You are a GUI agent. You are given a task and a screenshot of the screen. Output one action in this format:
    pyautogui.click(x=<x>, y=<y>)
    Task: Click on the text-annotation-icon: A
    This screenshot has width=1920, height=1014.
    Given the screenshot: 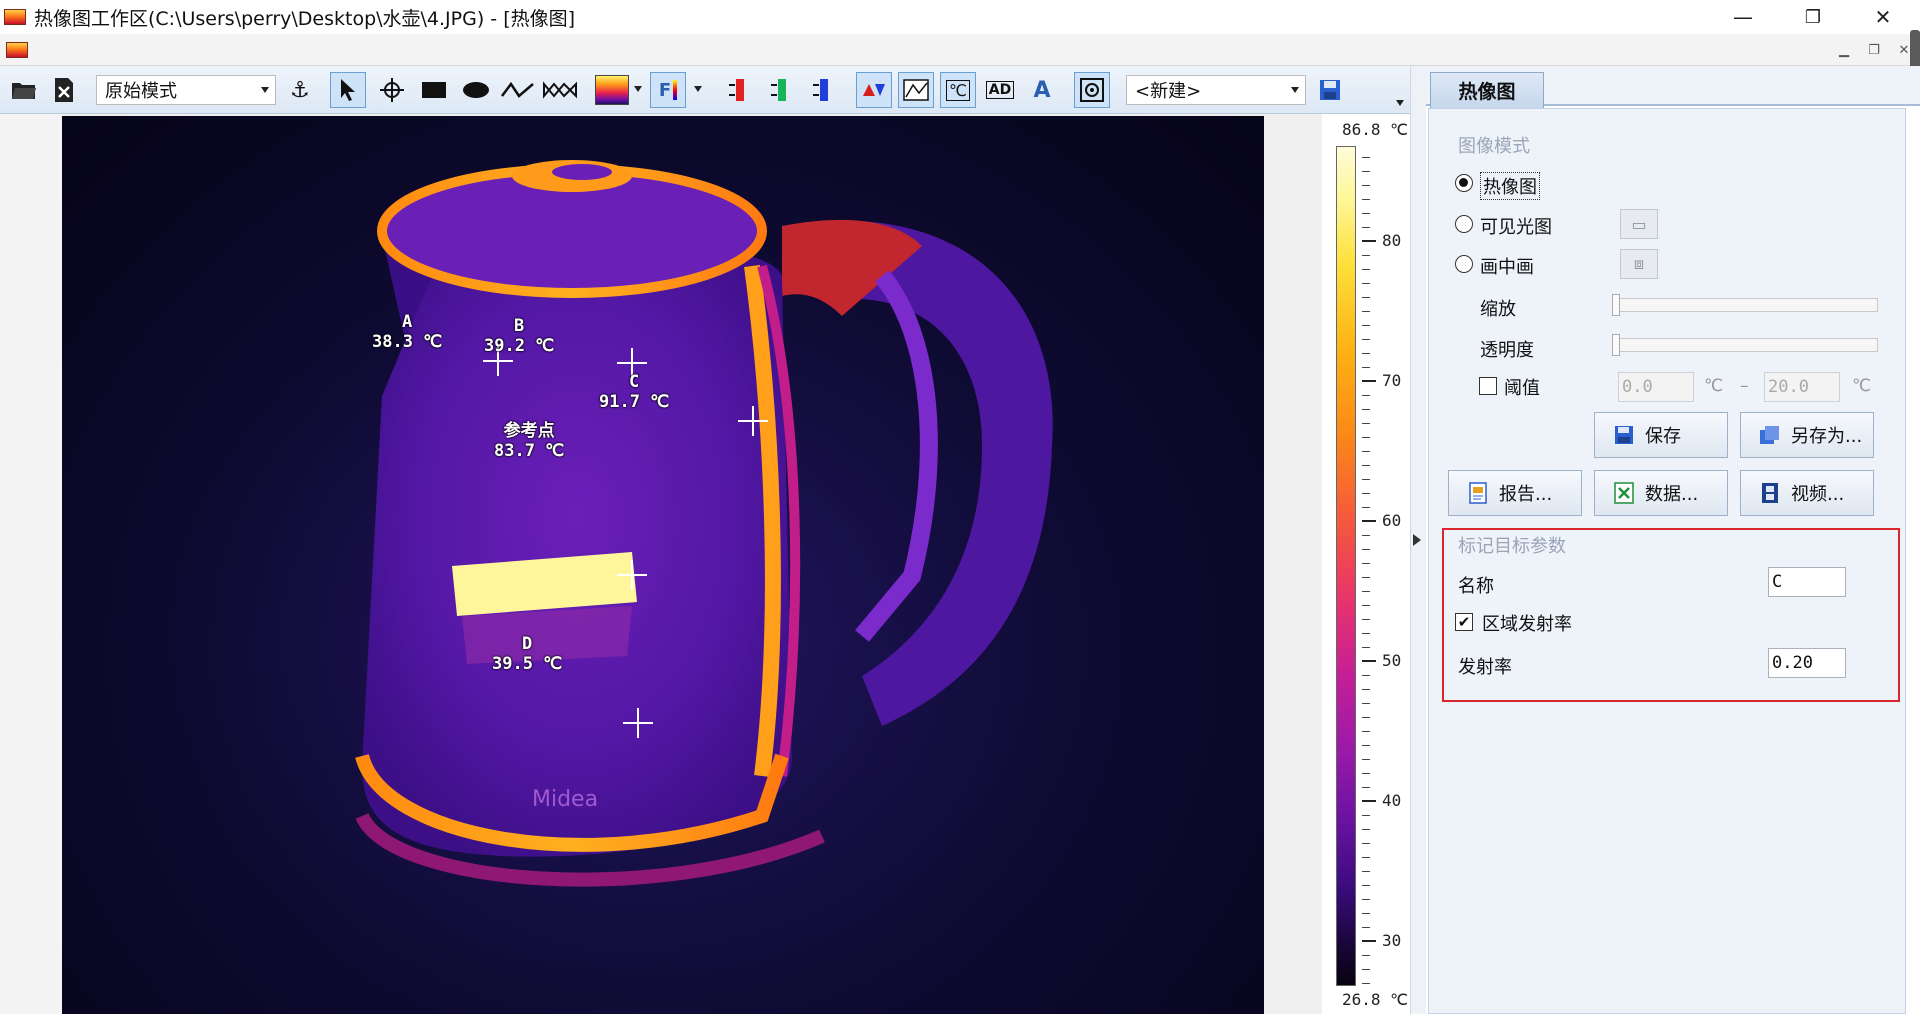 What is the action you would take?
    pyautogui.click(x=1042, y=90)
    